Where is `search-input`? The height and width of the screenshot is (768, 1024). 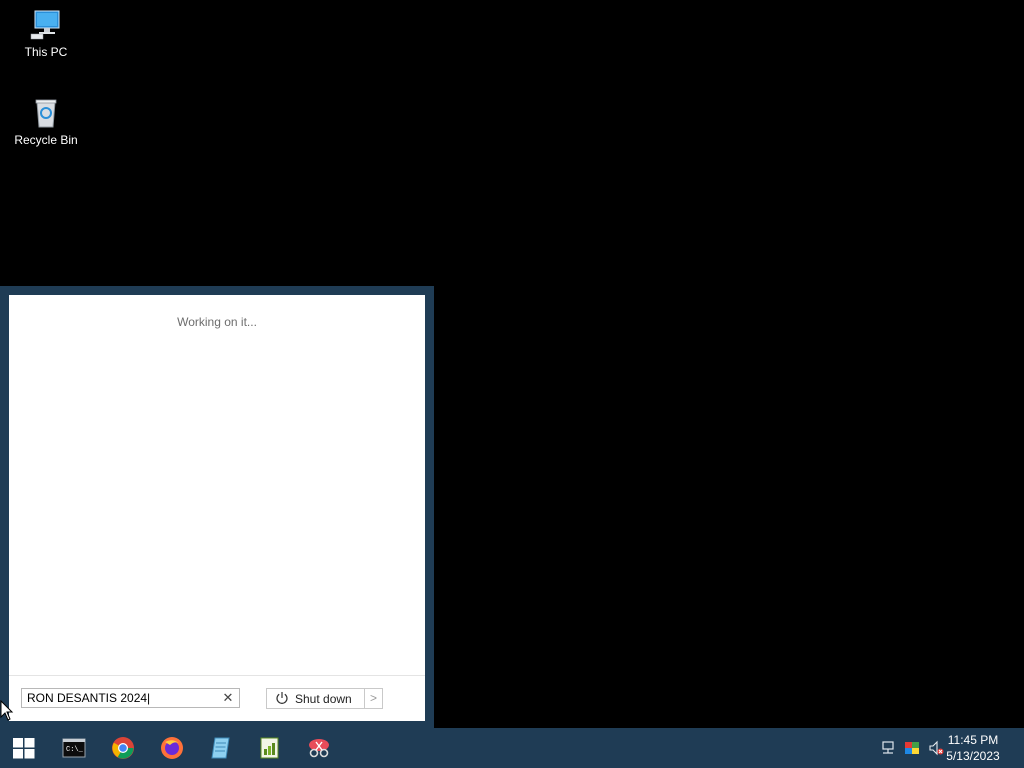
search-input is located at coordinates (119, 698).